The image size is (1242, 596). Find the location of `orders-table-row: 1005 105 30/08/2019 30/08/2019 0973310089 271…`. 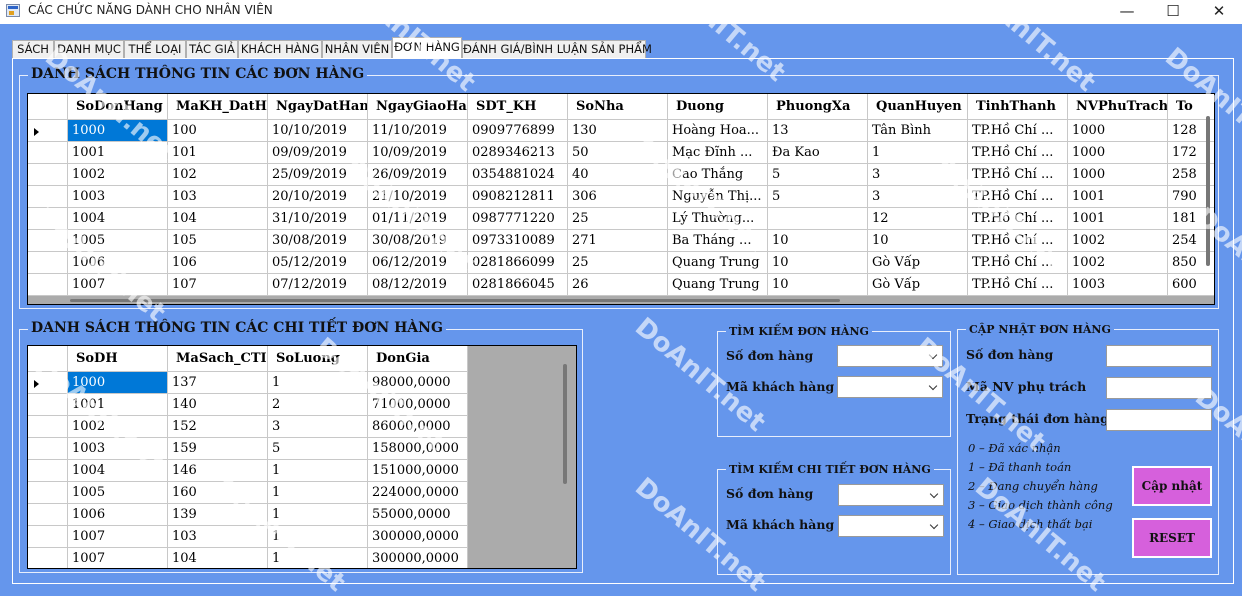

orders-table-row: 1005 105 30/08/2019 30/08/2019 0973310089 271… is located at coordinates (621, 241).